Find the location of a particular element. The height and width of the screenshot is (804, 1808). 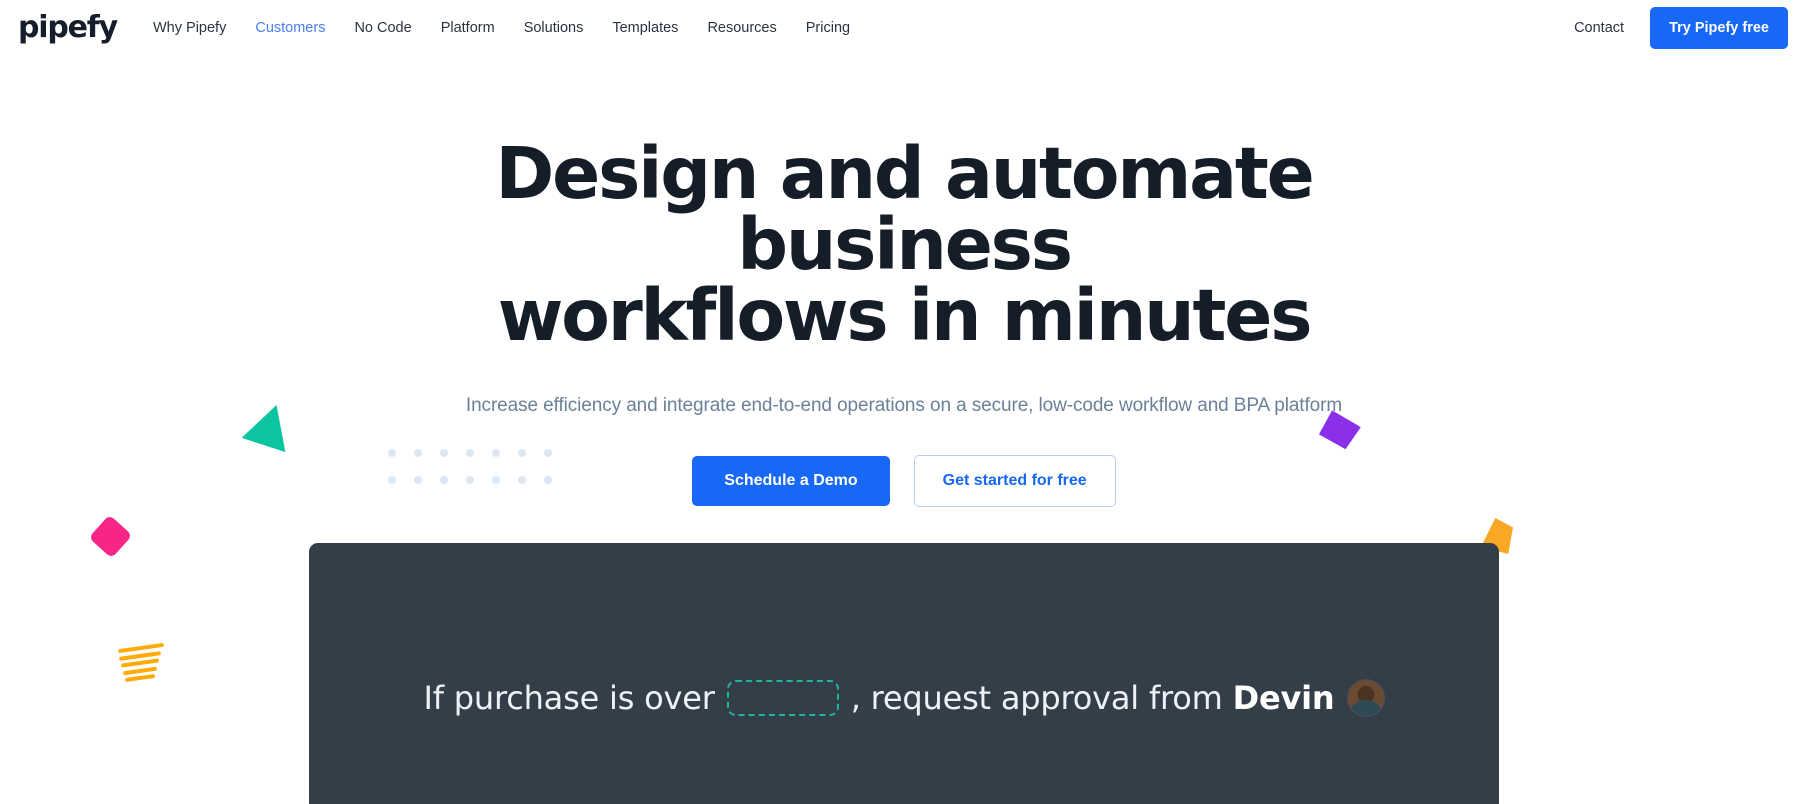

yellow-lines-icon is located at coordinates (141, 662).